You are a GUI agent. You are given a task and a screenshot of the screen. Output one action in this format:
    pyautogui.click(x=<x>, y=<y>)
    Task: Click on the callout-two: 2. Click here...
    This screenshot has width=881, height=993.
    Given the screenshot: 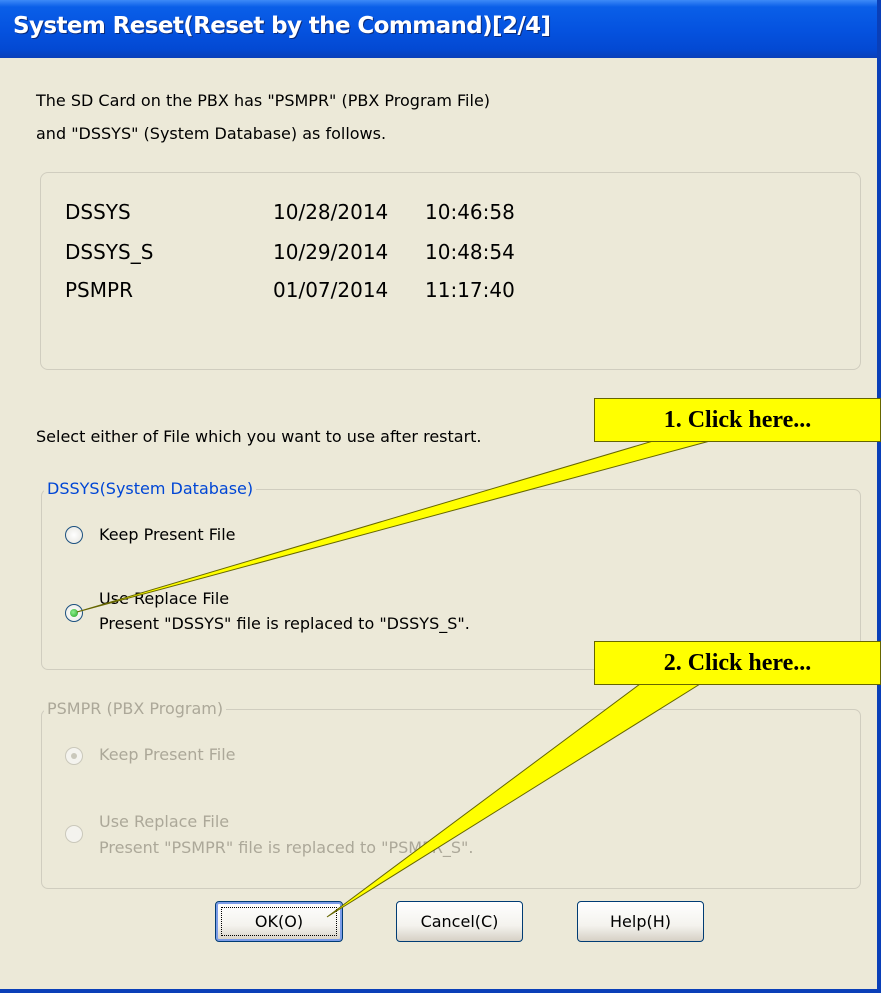 What is the action you would take?
    pyautogui.click(x=737, y=663)
    